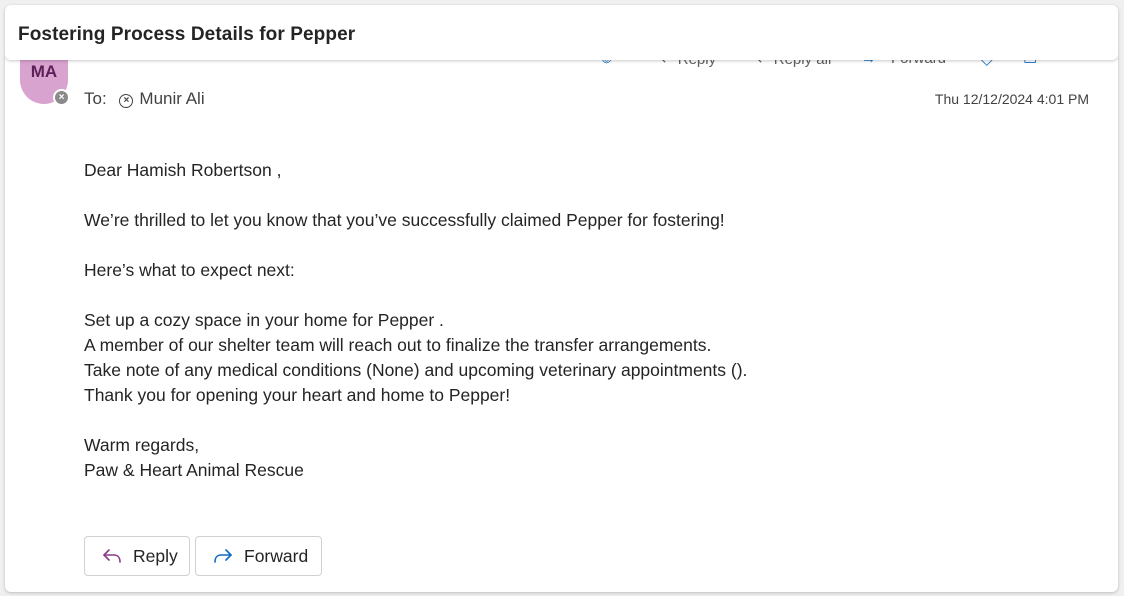 The height and width of the screenshot is (596, 1124). What do you see at coordinates (95, 98) in the screenshot?
I see `to-label: To:` at bounding box center [95, 98].